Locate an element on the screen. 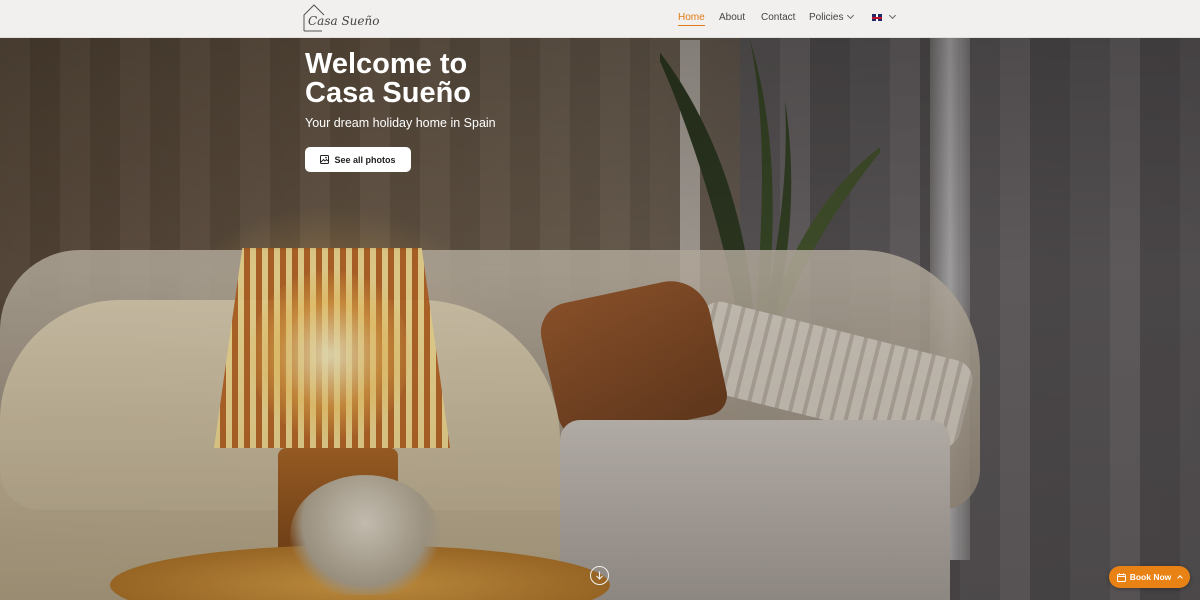 The width and height of the screenshot is (1200, 600). hero-title-line2: Casa Sueño is located at coordinates (388, 93).